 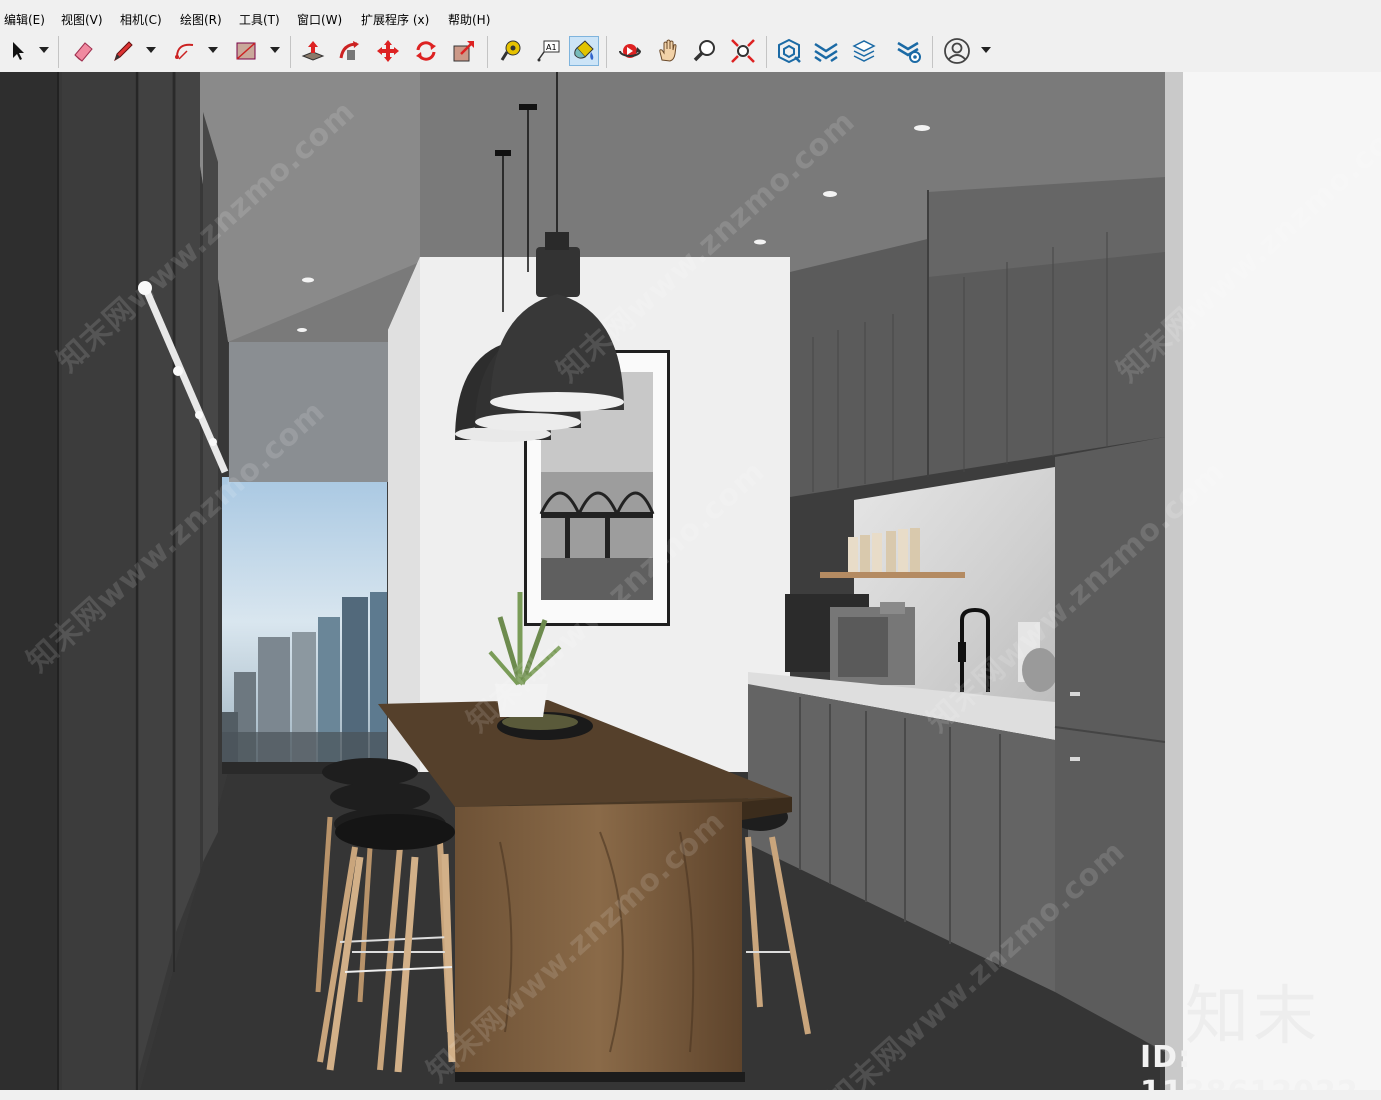 I want to click on scale-tool-button, so click(x=464, y=51).